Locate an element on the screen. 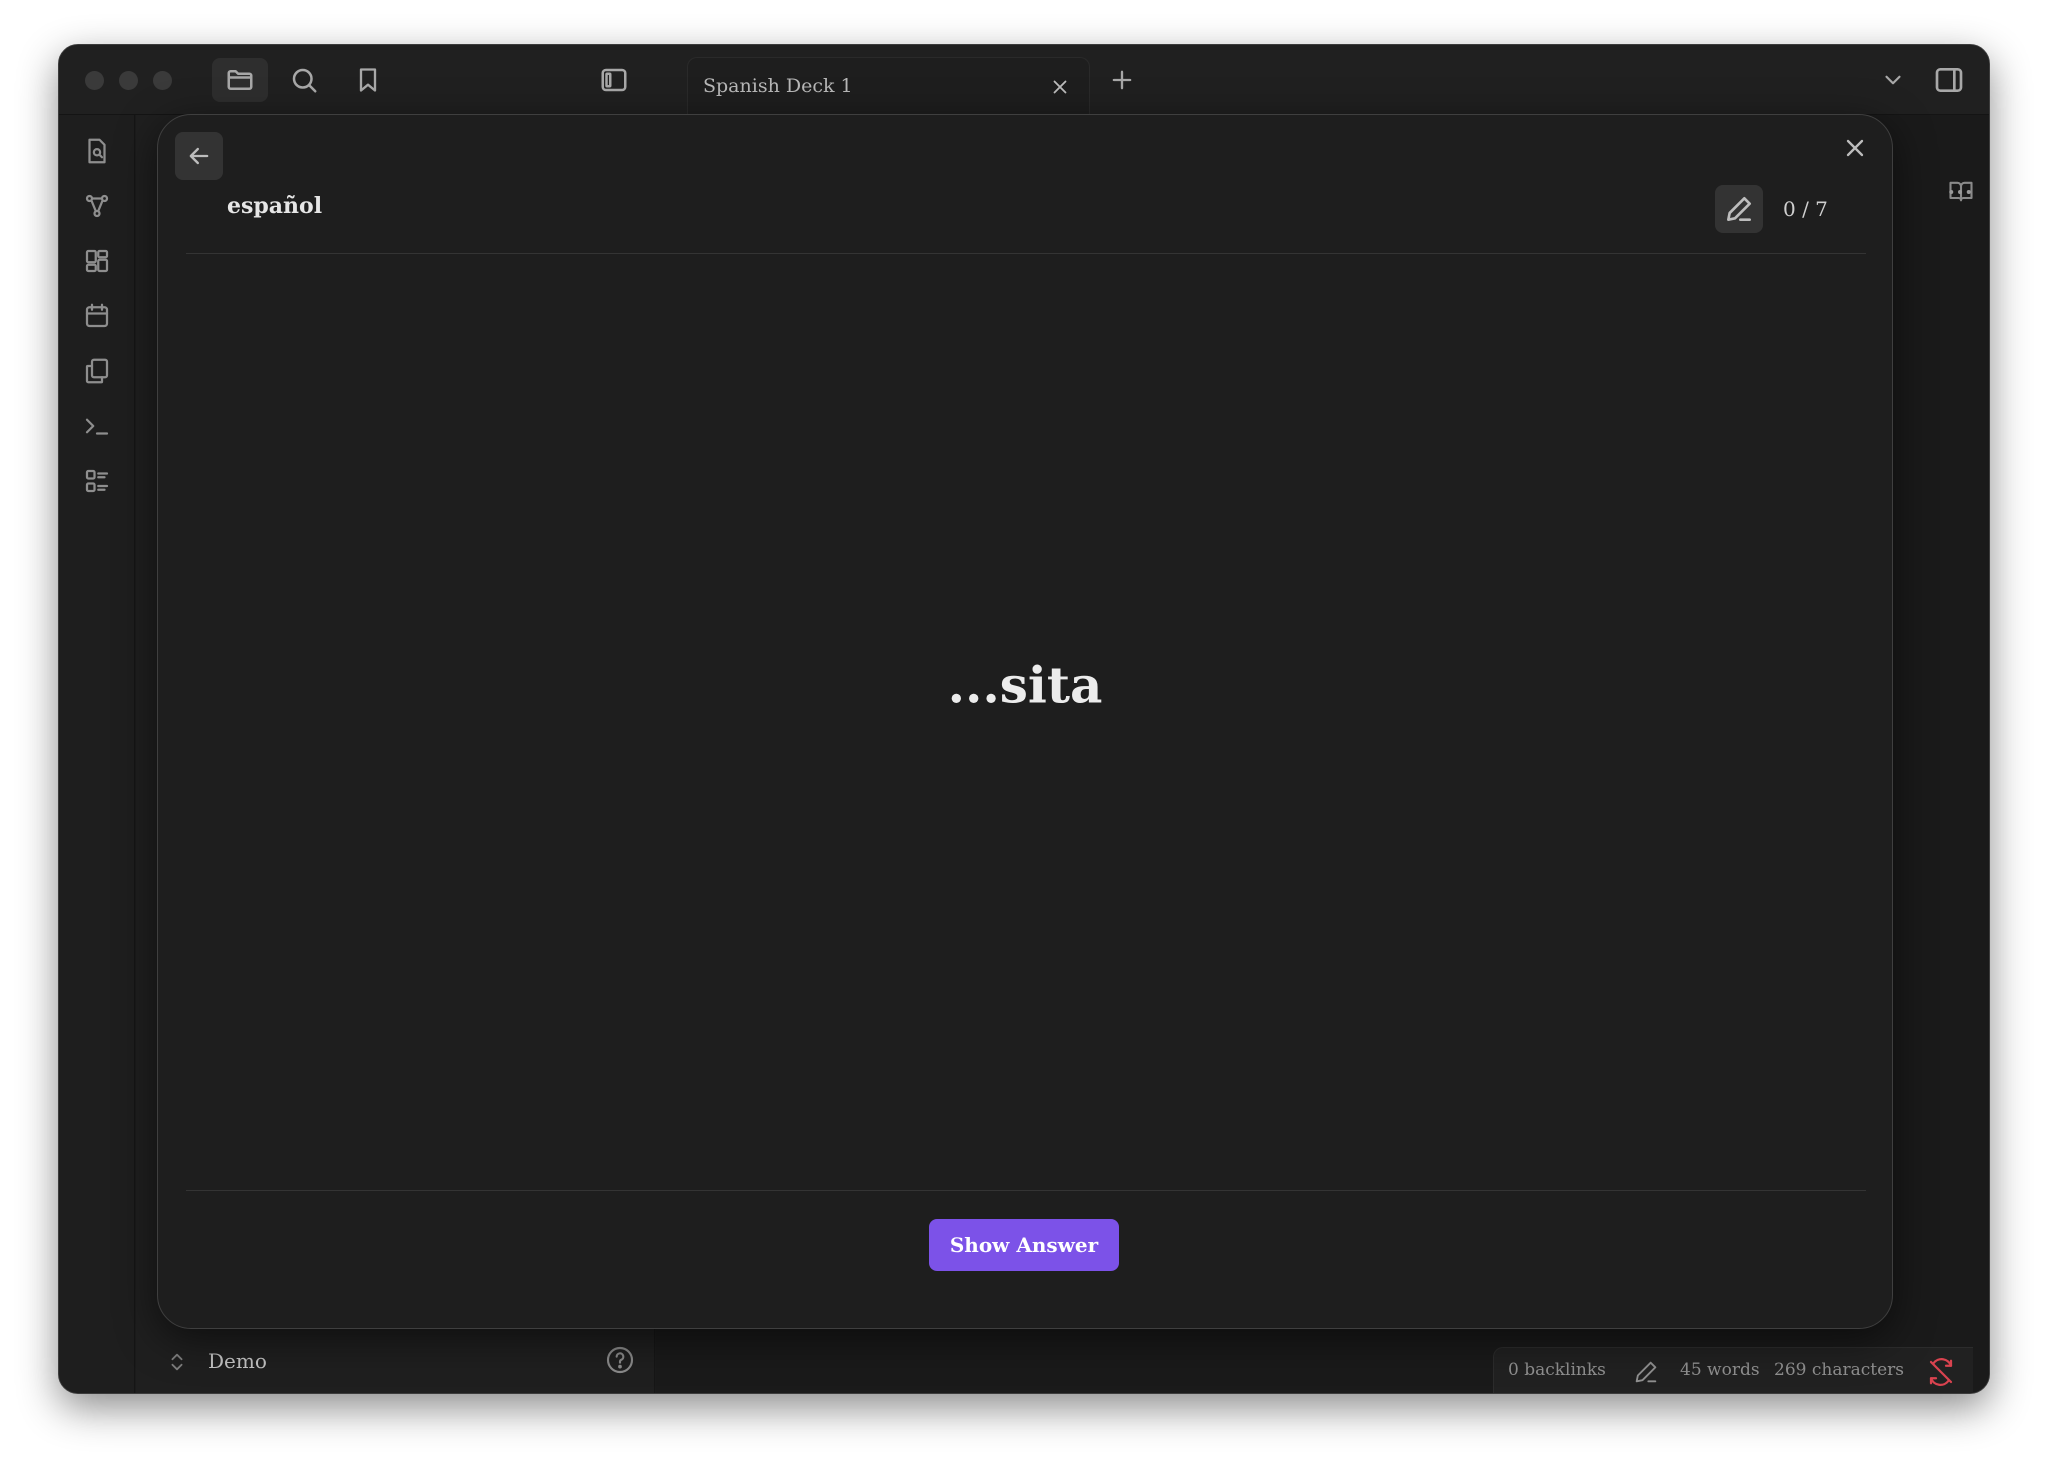 The height and width of the screenshot is (1467, 2048). quick-switcher-button is located at coordinates (97, 151).